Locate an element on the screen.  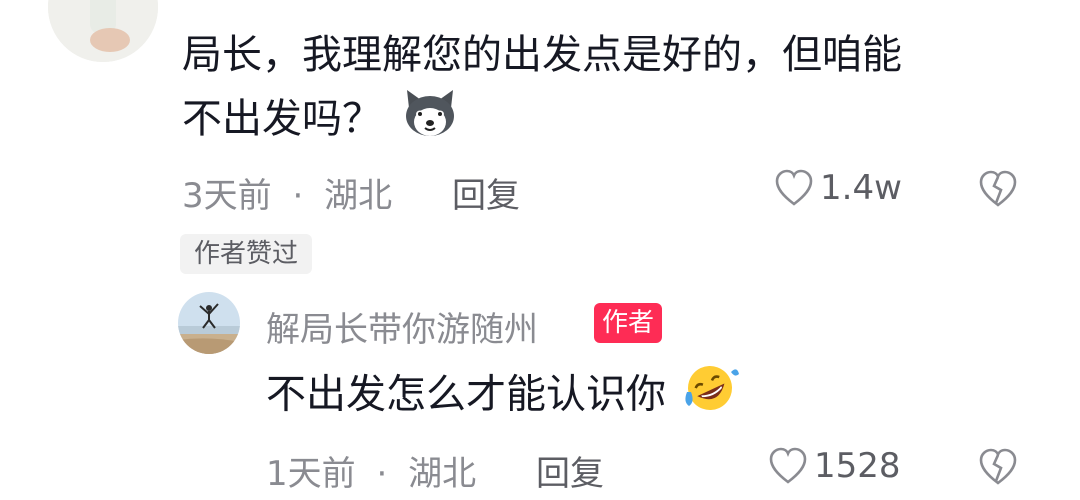
reply-location: 湖北 is located at coordinates (442, 474).